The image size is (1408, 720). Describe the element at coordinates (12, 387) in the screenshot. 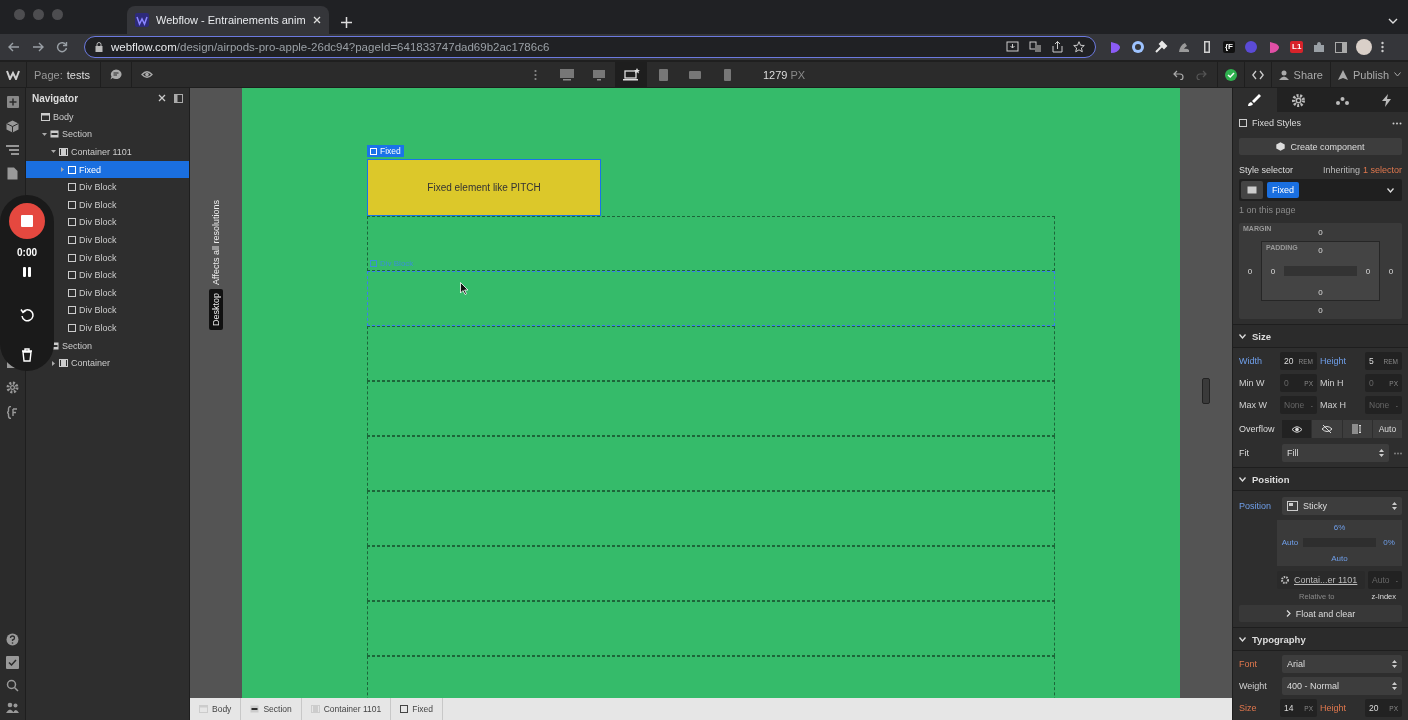

I see `settings-icon` at that location.